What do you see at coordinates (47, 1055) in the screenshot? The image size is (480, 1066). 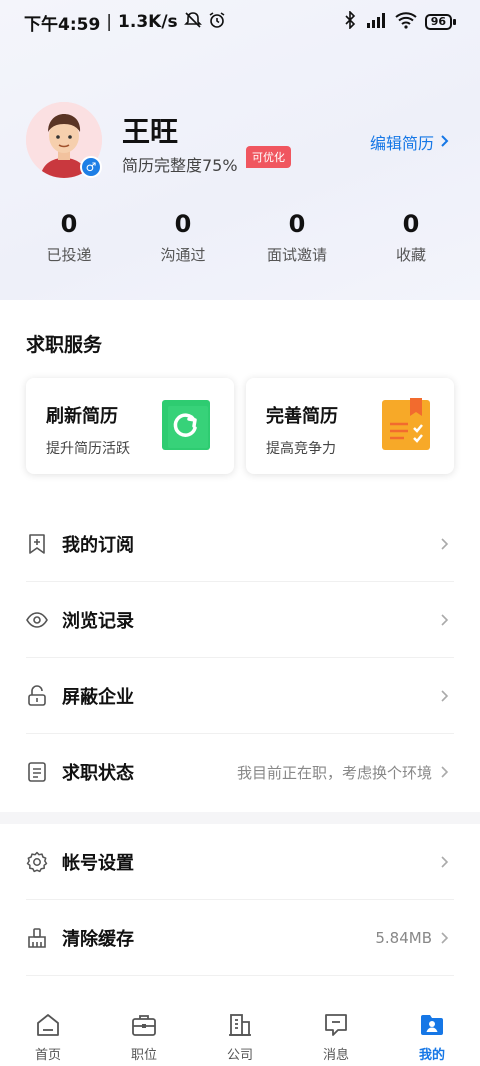 I see `nav-label: 首页` at bounding box center [47, 1055].